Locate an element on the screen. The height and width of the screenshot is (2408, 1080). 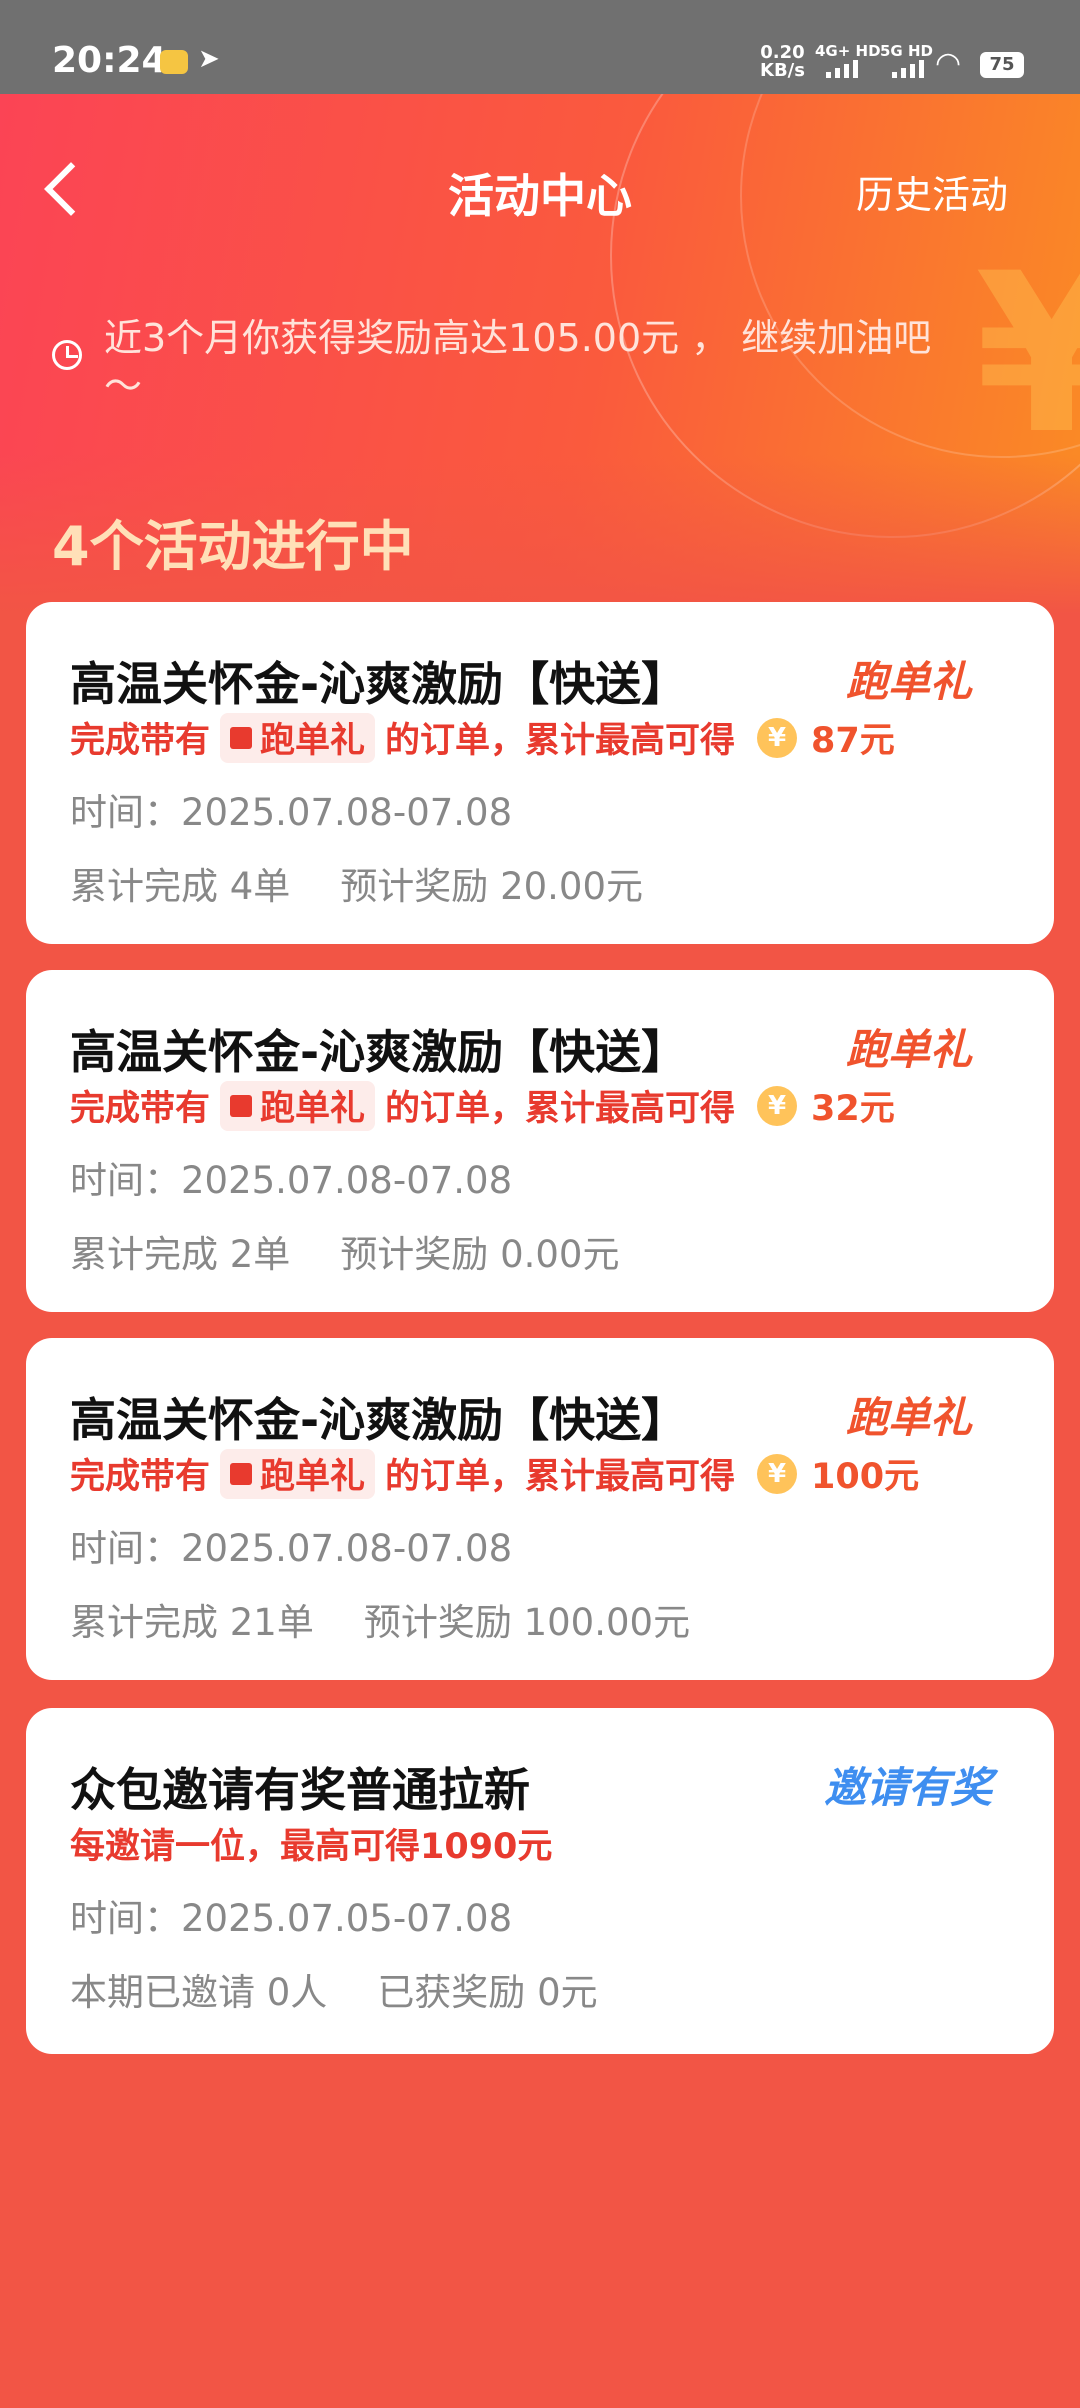
activity-stats: 累计完成 4单 预计奖励 20.00元 is located at coordinates (356, 886).